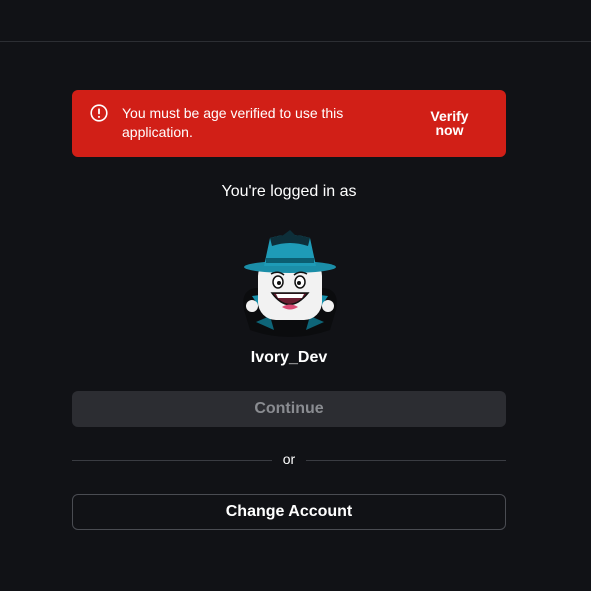 This screenshot has width=591, height=591. I want to click on continue-button: Continue, so click(289, 409).